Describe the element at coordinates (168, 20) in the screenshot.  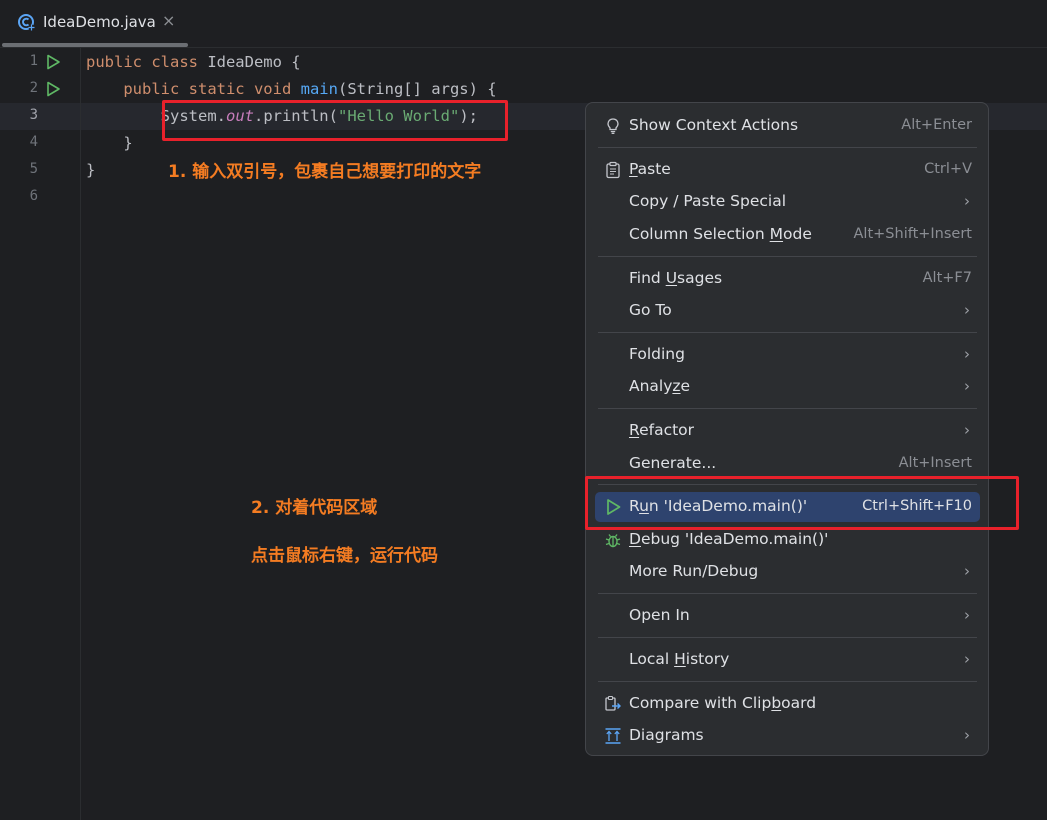
I see `close-icon: ×` at that location.